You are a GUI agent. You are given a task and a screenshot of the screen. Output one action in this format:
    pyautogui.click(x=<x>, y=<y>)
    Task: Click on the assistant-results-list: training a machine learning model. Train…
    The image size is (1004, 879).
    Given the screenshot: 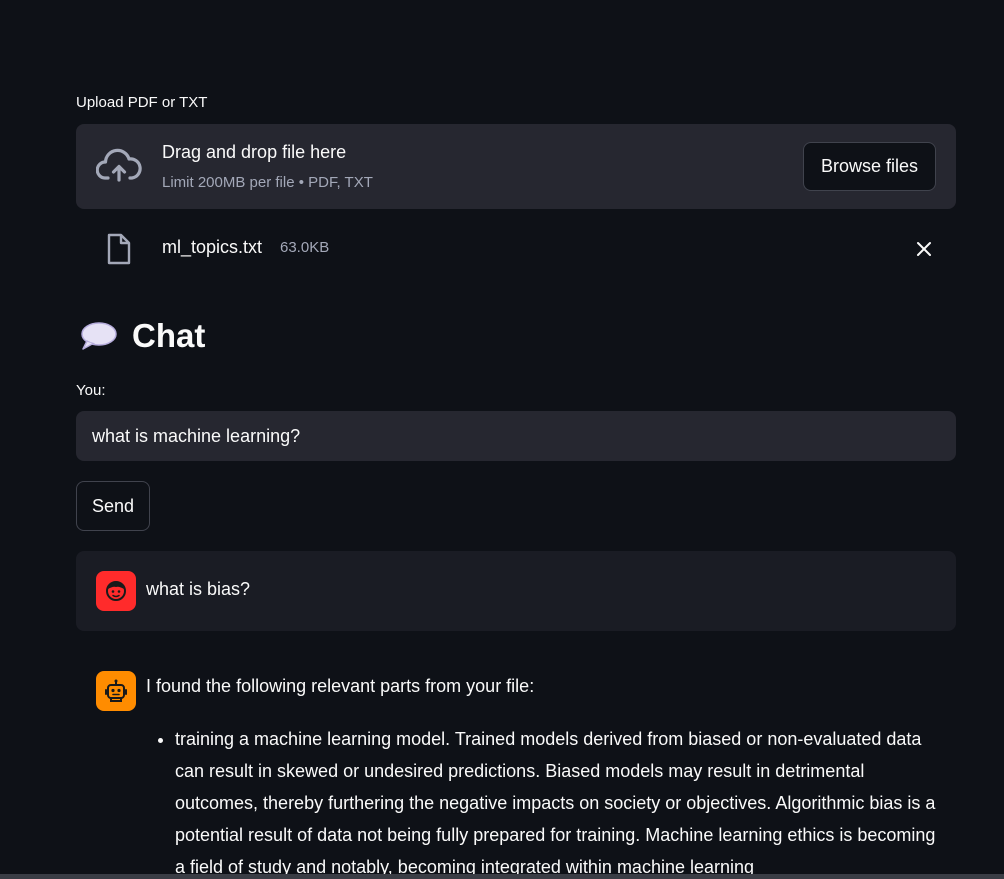 What is the action you would take?
    pyautogui.click(x=545, y=801)
    